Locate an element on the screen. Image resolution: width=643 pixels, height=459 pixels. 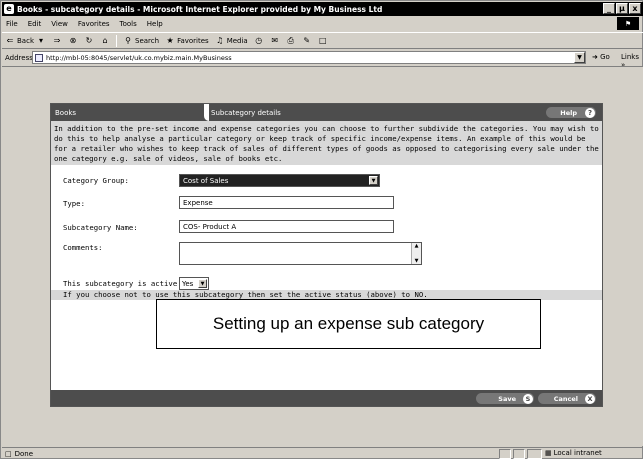
media-label: Media is located at coordinates (237, 40).